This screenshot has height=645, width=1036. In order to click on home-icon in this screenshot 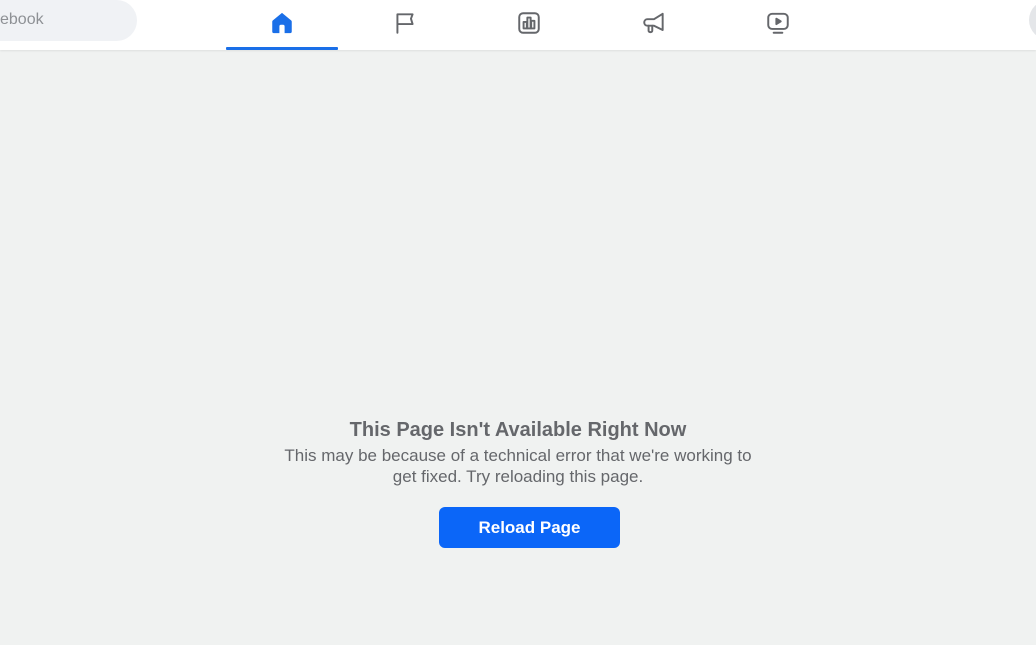, I will do `click(282, 25)`.